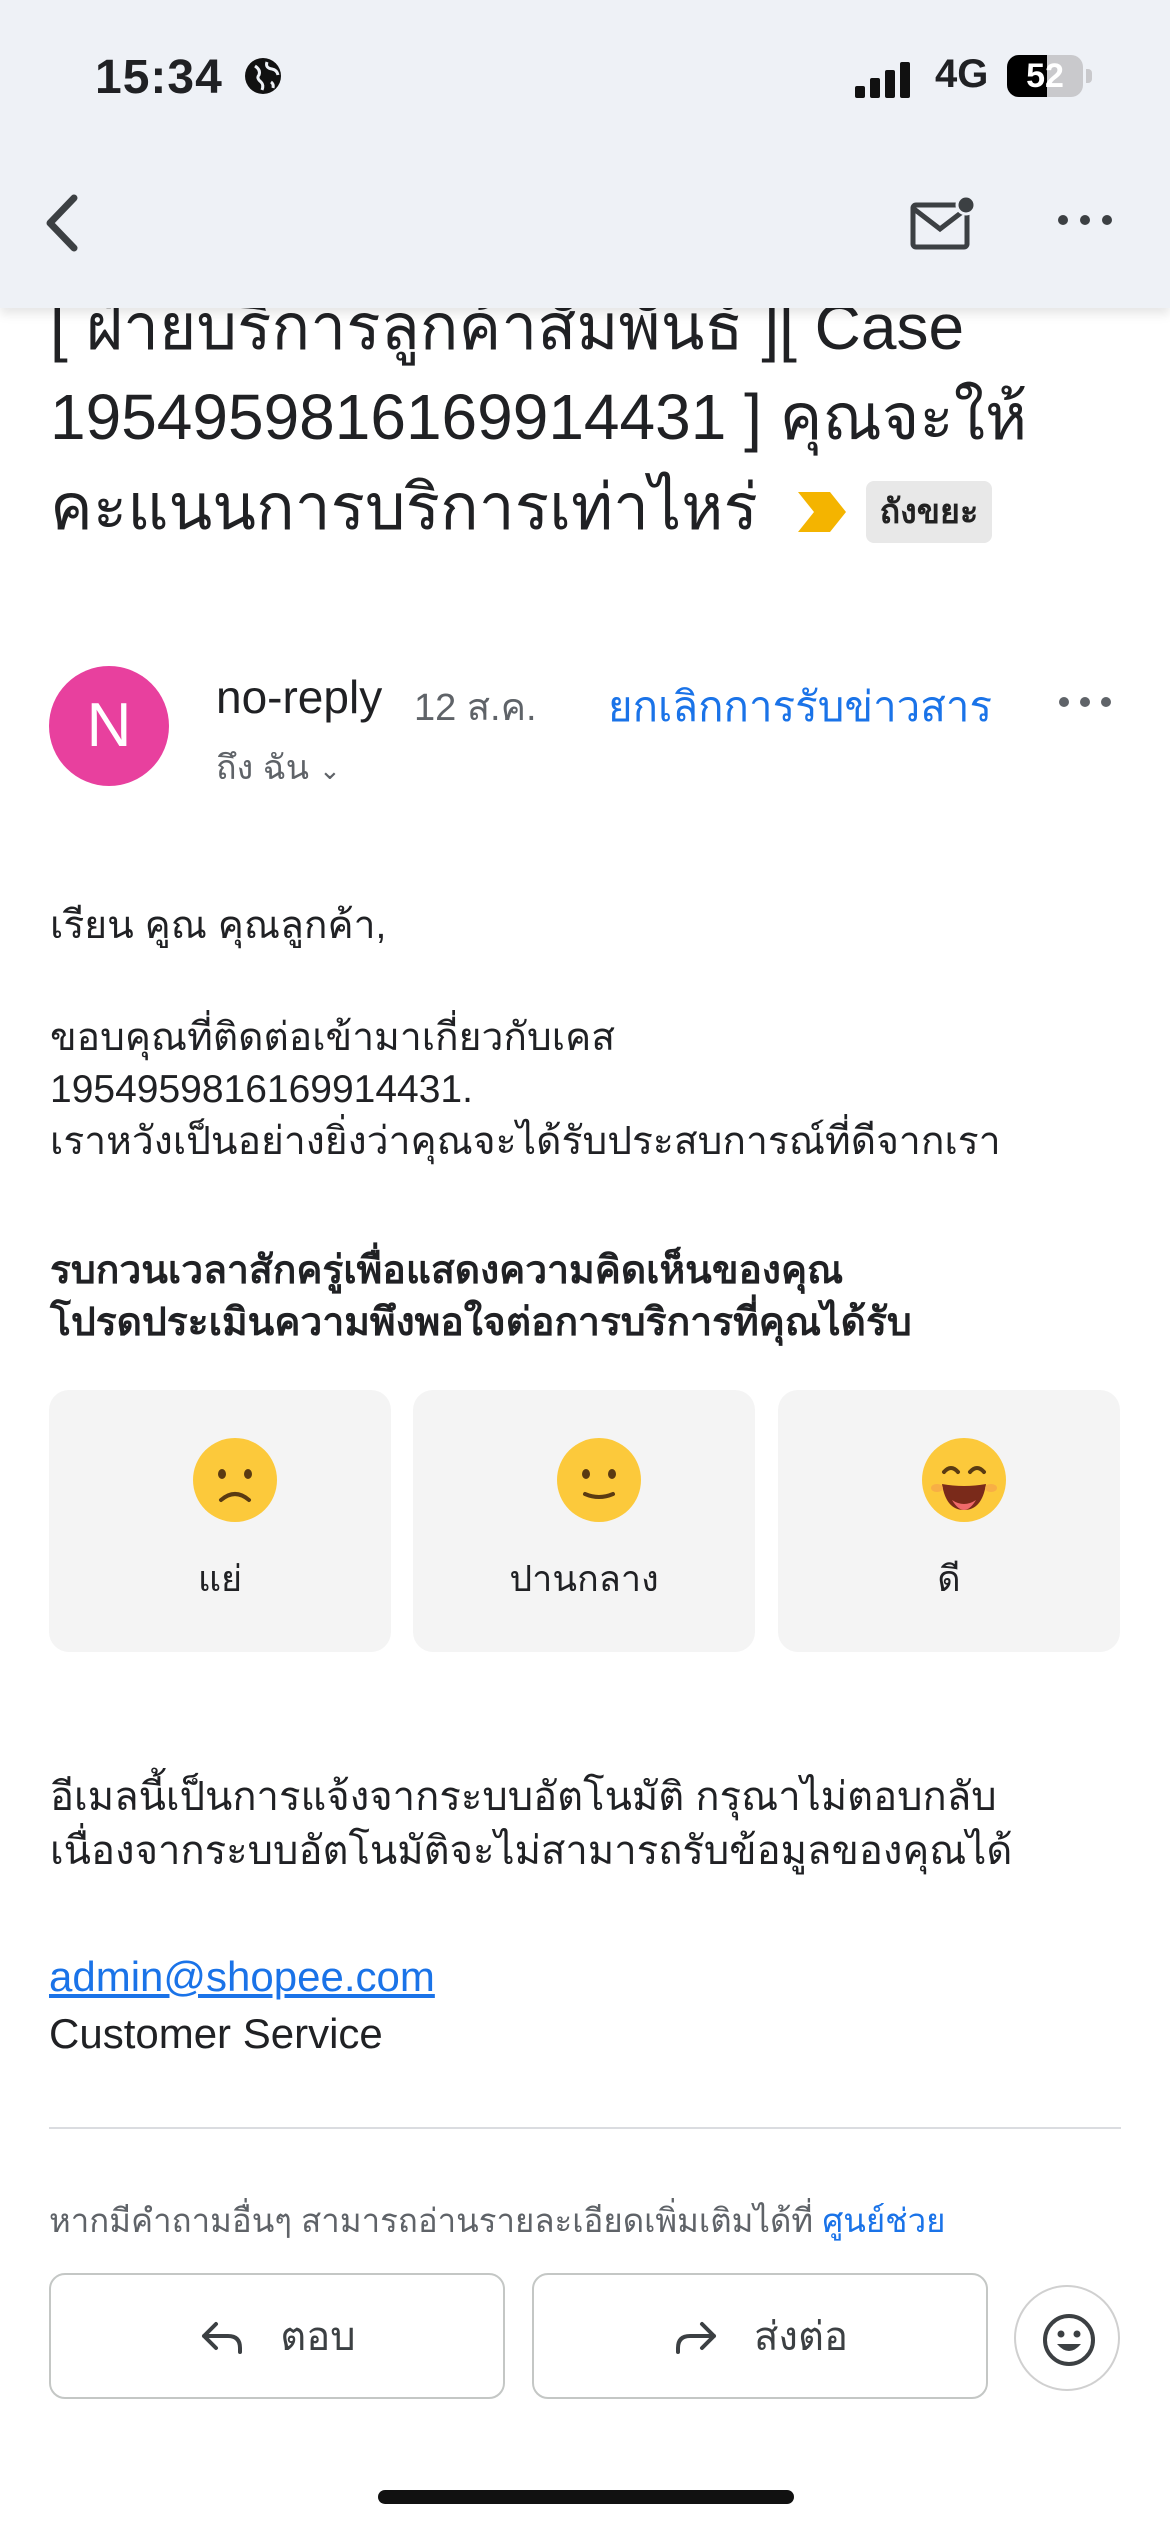 This screenshot has height=2532, width=1170. I want to click on sad-face-icon, so click(235, 1480).